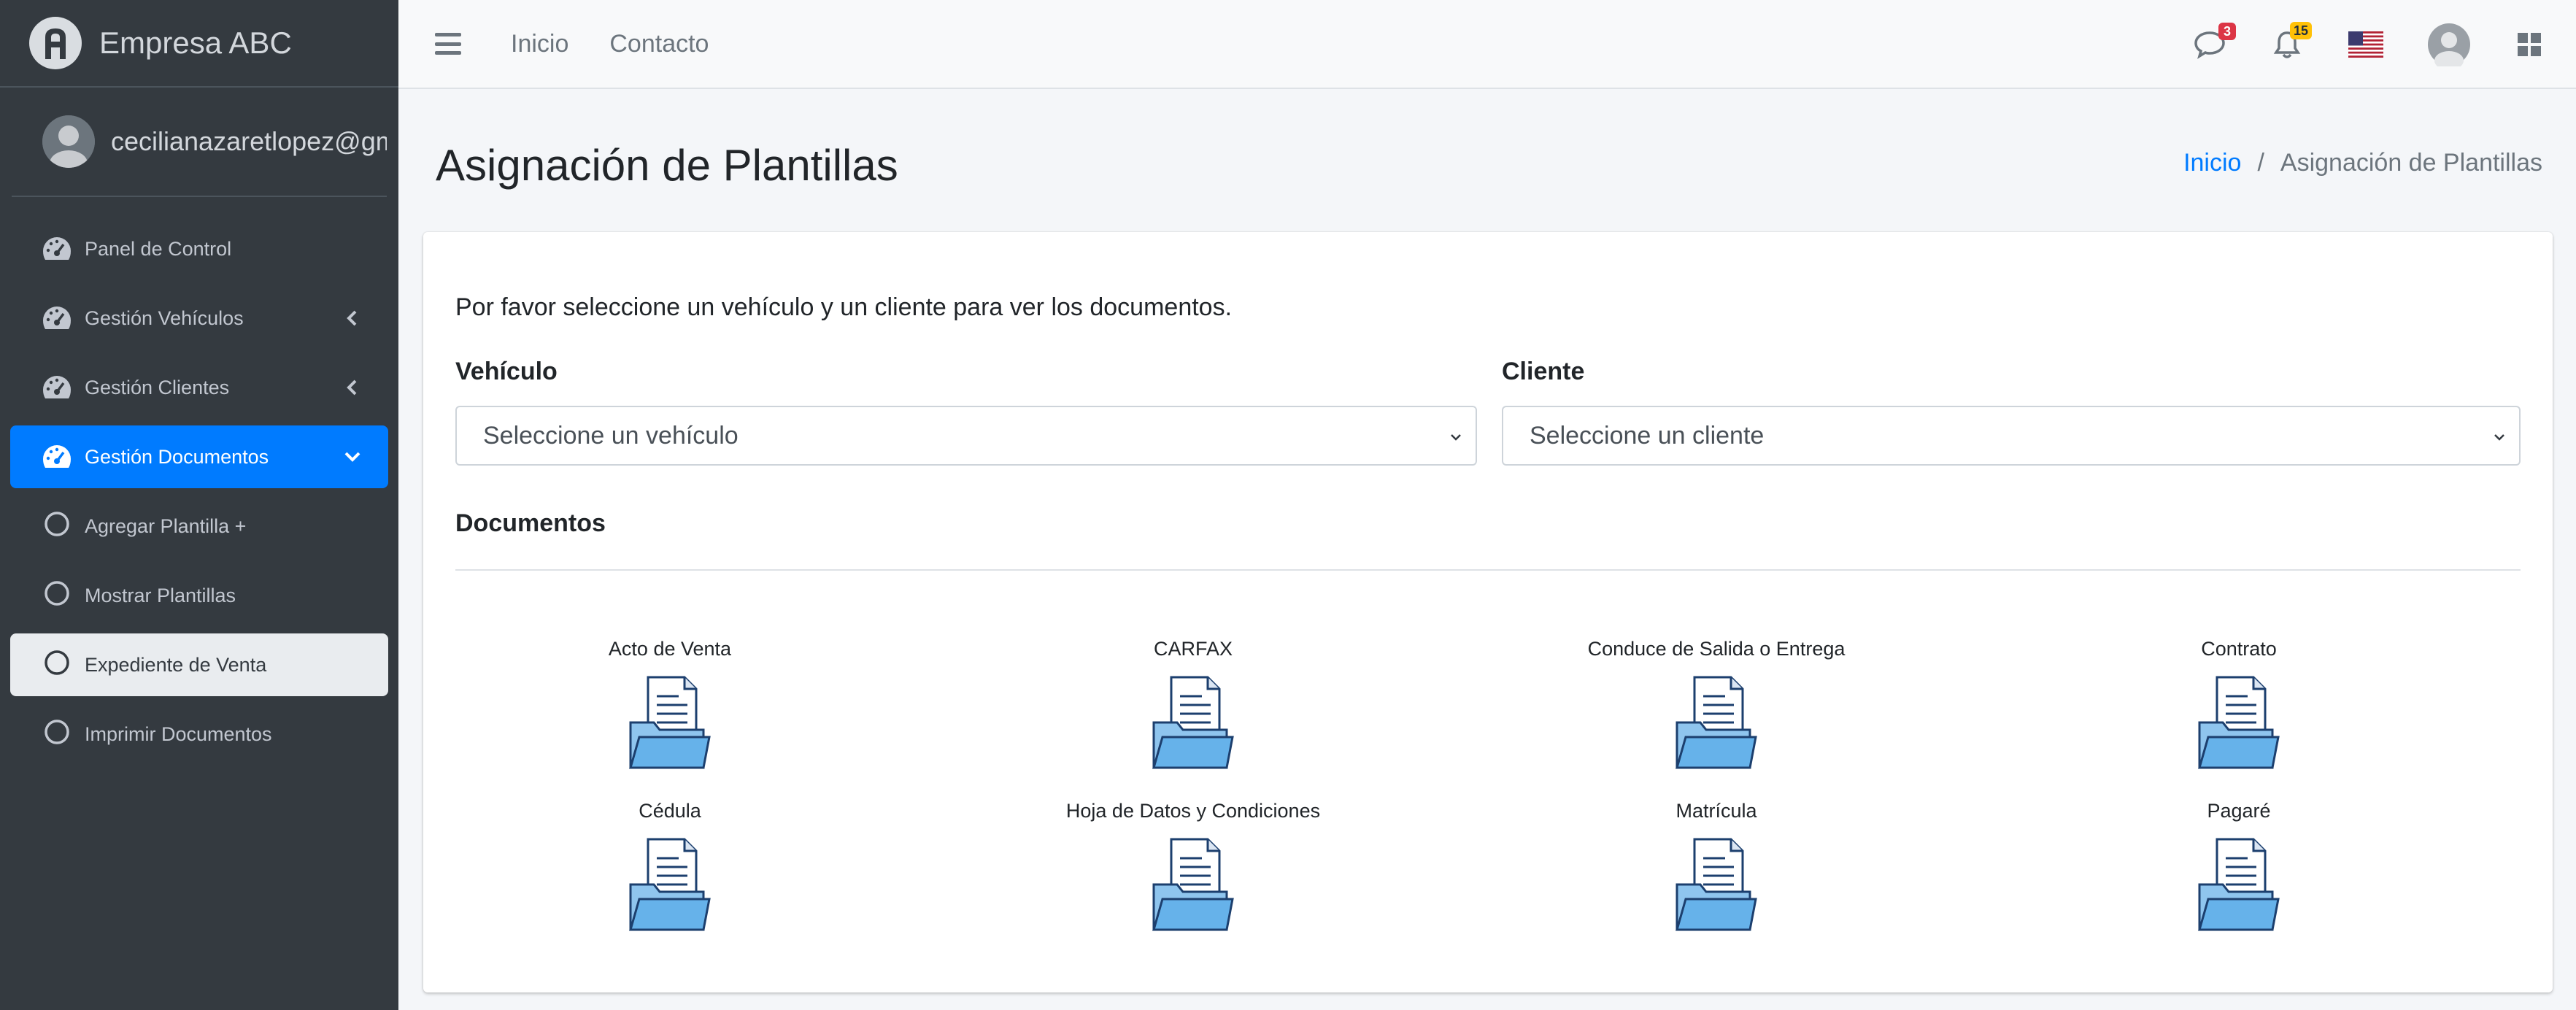 The height and width of the screenshot is (1010, 2576). I want to click on sidebar-item-gestion-documentos: Gestión Documentos, so click(199, 457).